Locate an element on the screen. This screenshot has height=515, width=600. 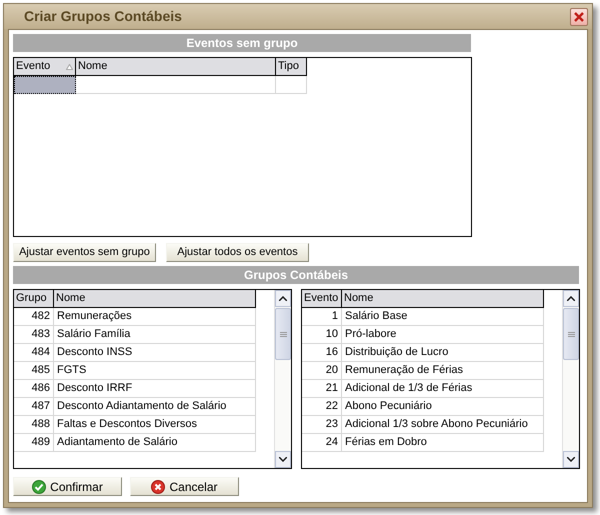
table-cell: Adicional 1/3 sobre Abono Pecuniário is located at coordinates (443, 425).